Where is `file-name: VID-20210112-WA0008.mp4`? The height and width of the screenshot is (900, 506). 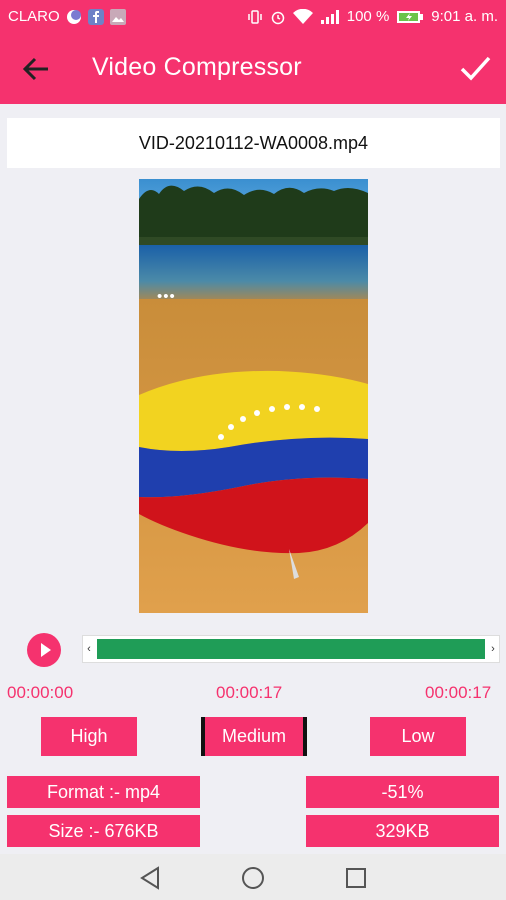 file-name: VID-20210112-WA0008.mp4 is located at coordinates (253, 143).